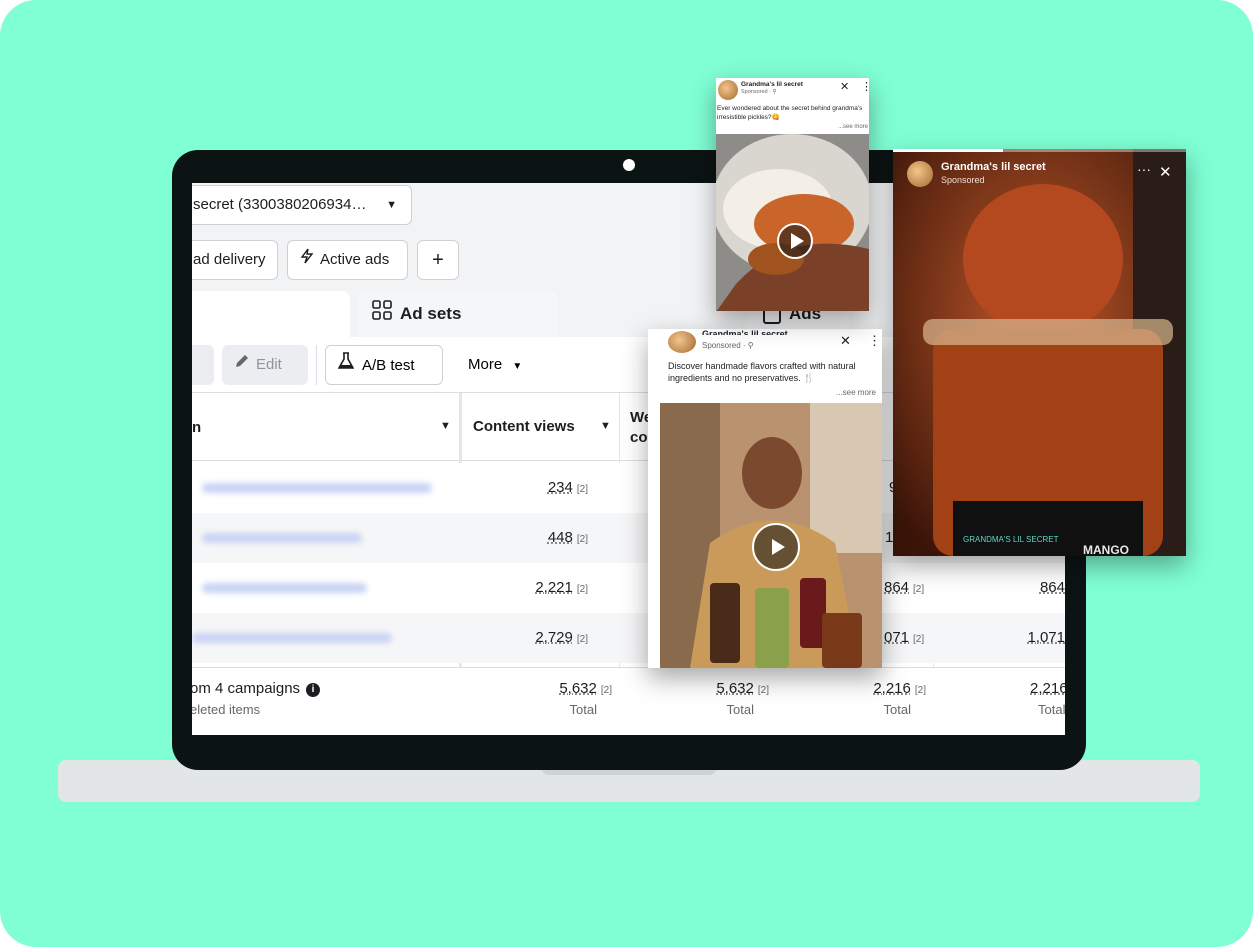 The image size is (1253, 949). Describe the element at coordinates (197, 427) in the screenshot. I see `header-name-fragment: n` at that location.